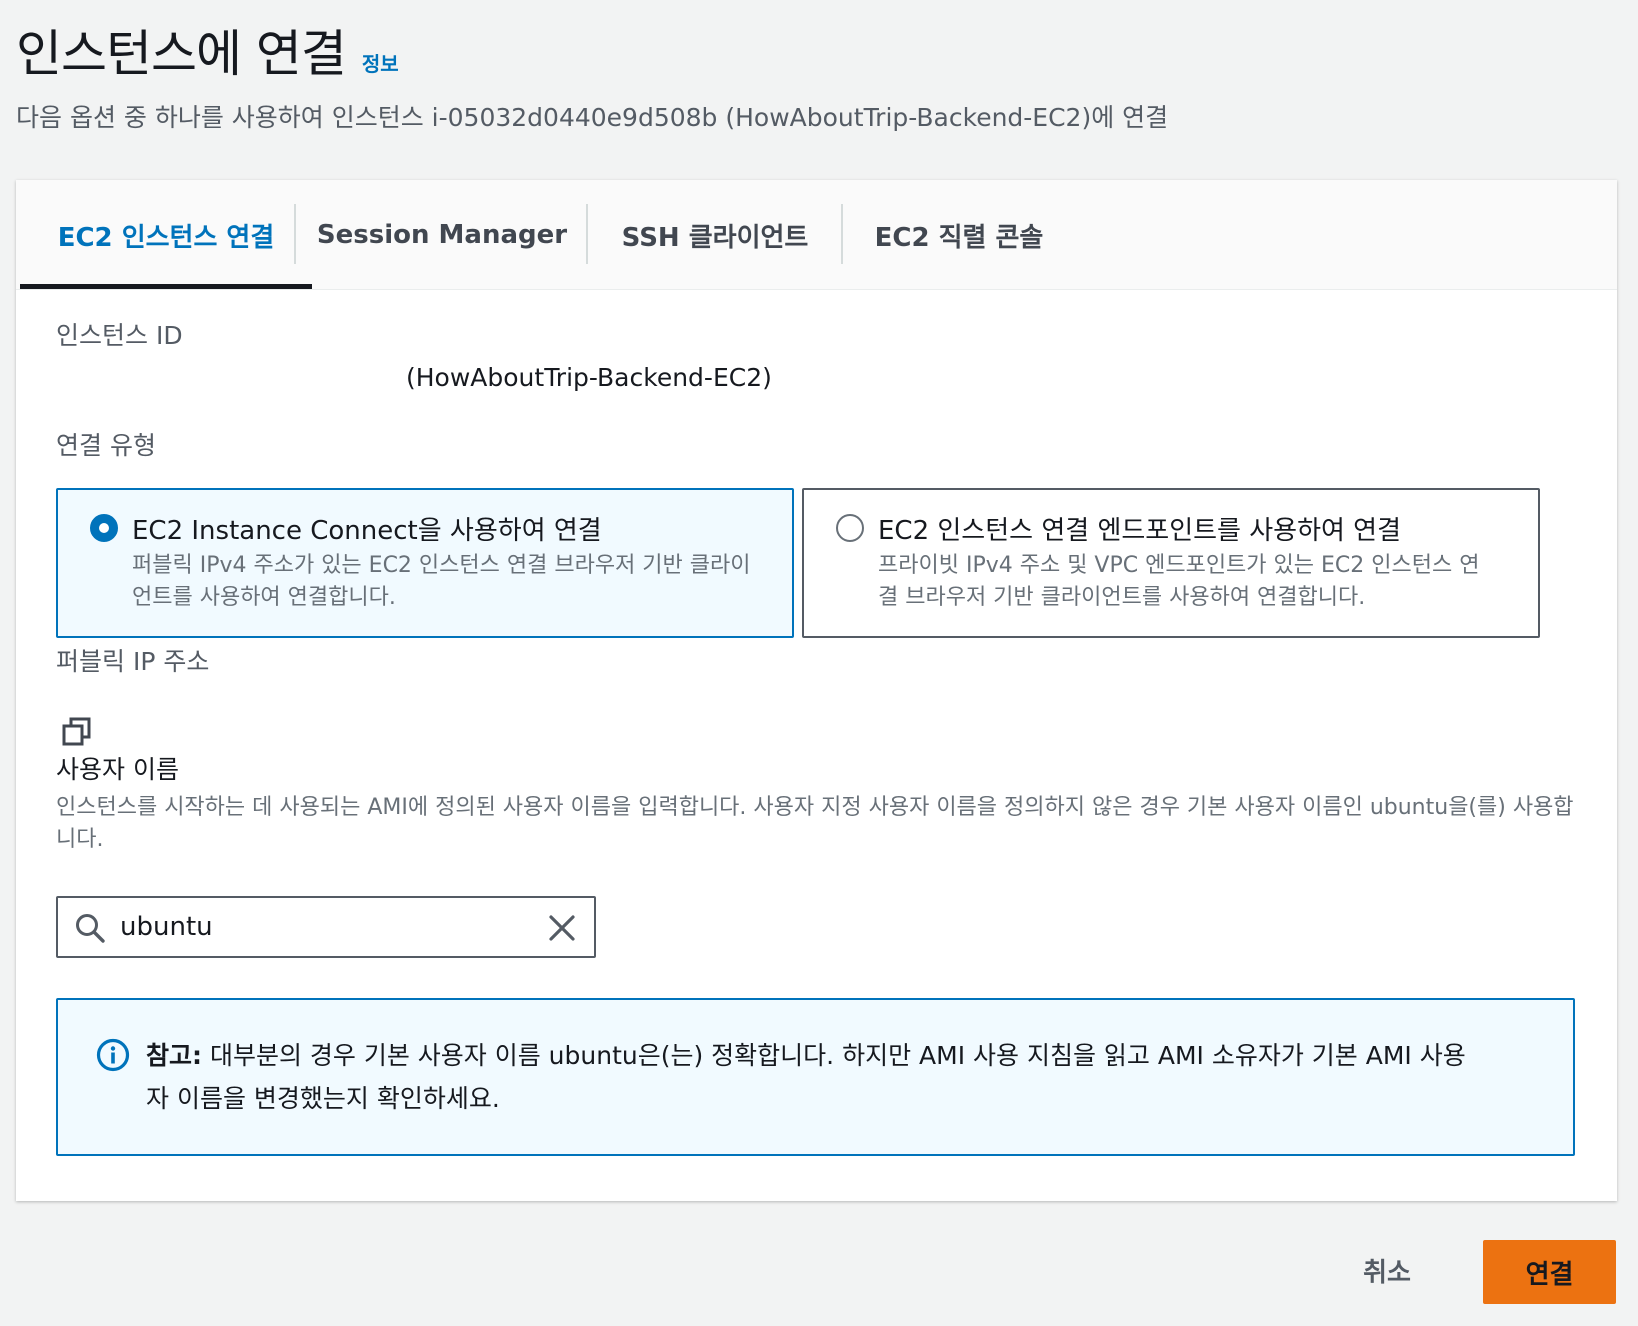 This screenshot has width=1638, height=1326. Describe the element at coordinates (562, 928) in the screenshot. I see `close-icon` at that location.